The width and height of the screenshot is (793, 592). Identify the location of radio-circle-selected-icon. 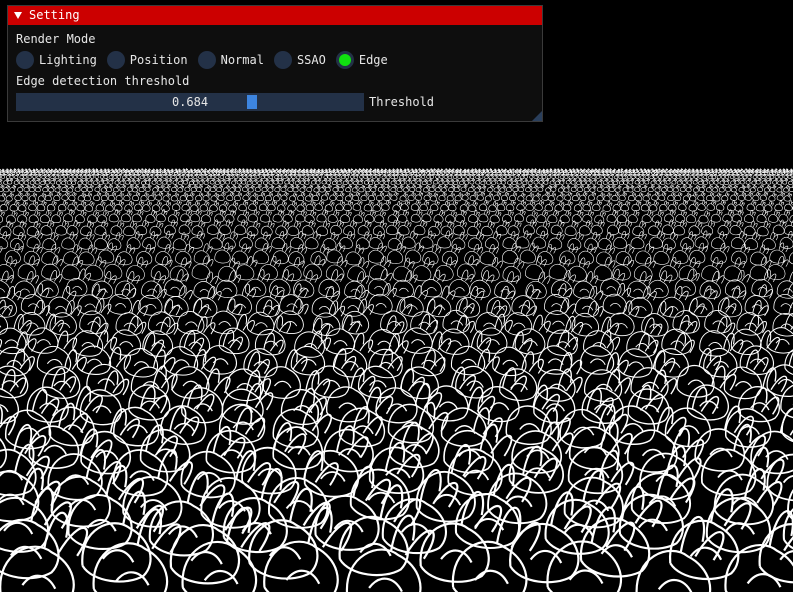
(344, 60).